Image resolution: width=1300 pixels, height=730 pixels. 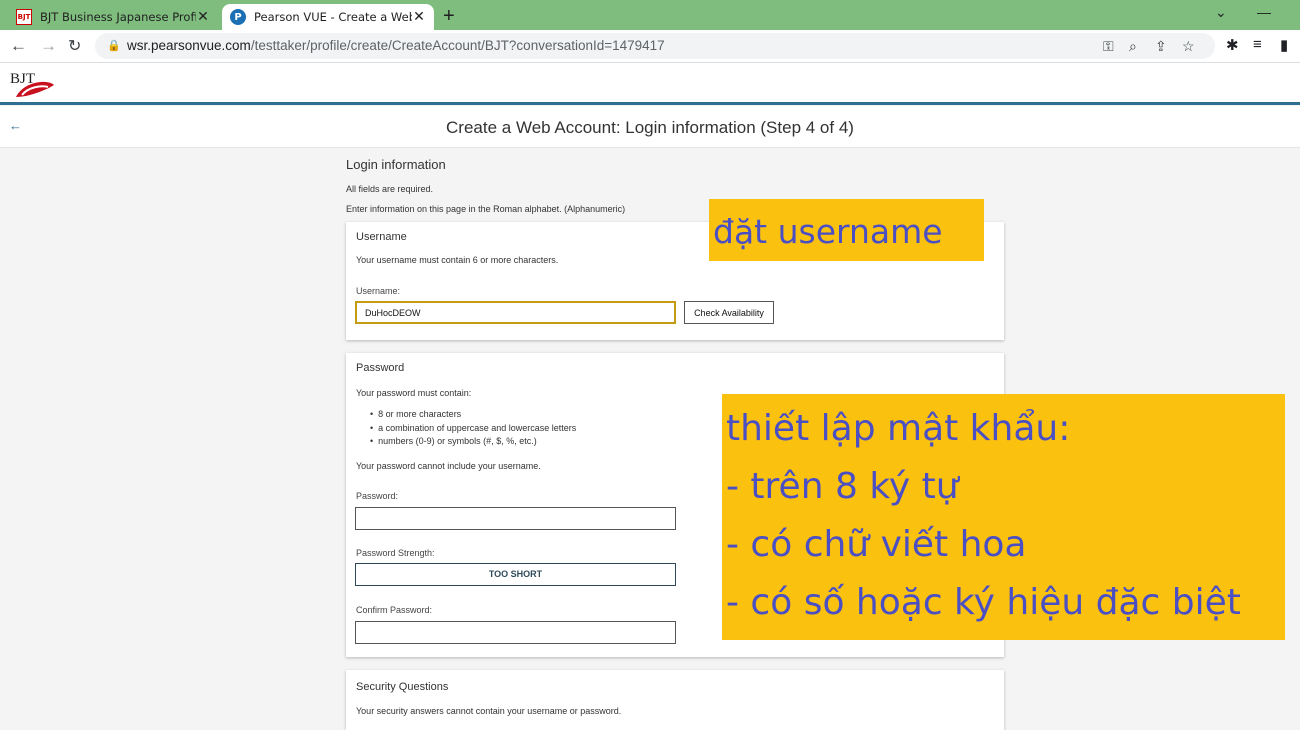 What do you see at coordinates (118, 17) in the screenshot?
I see `tab-title: BJT Business Japanese Proficienc` at bounding box center [118, 17].